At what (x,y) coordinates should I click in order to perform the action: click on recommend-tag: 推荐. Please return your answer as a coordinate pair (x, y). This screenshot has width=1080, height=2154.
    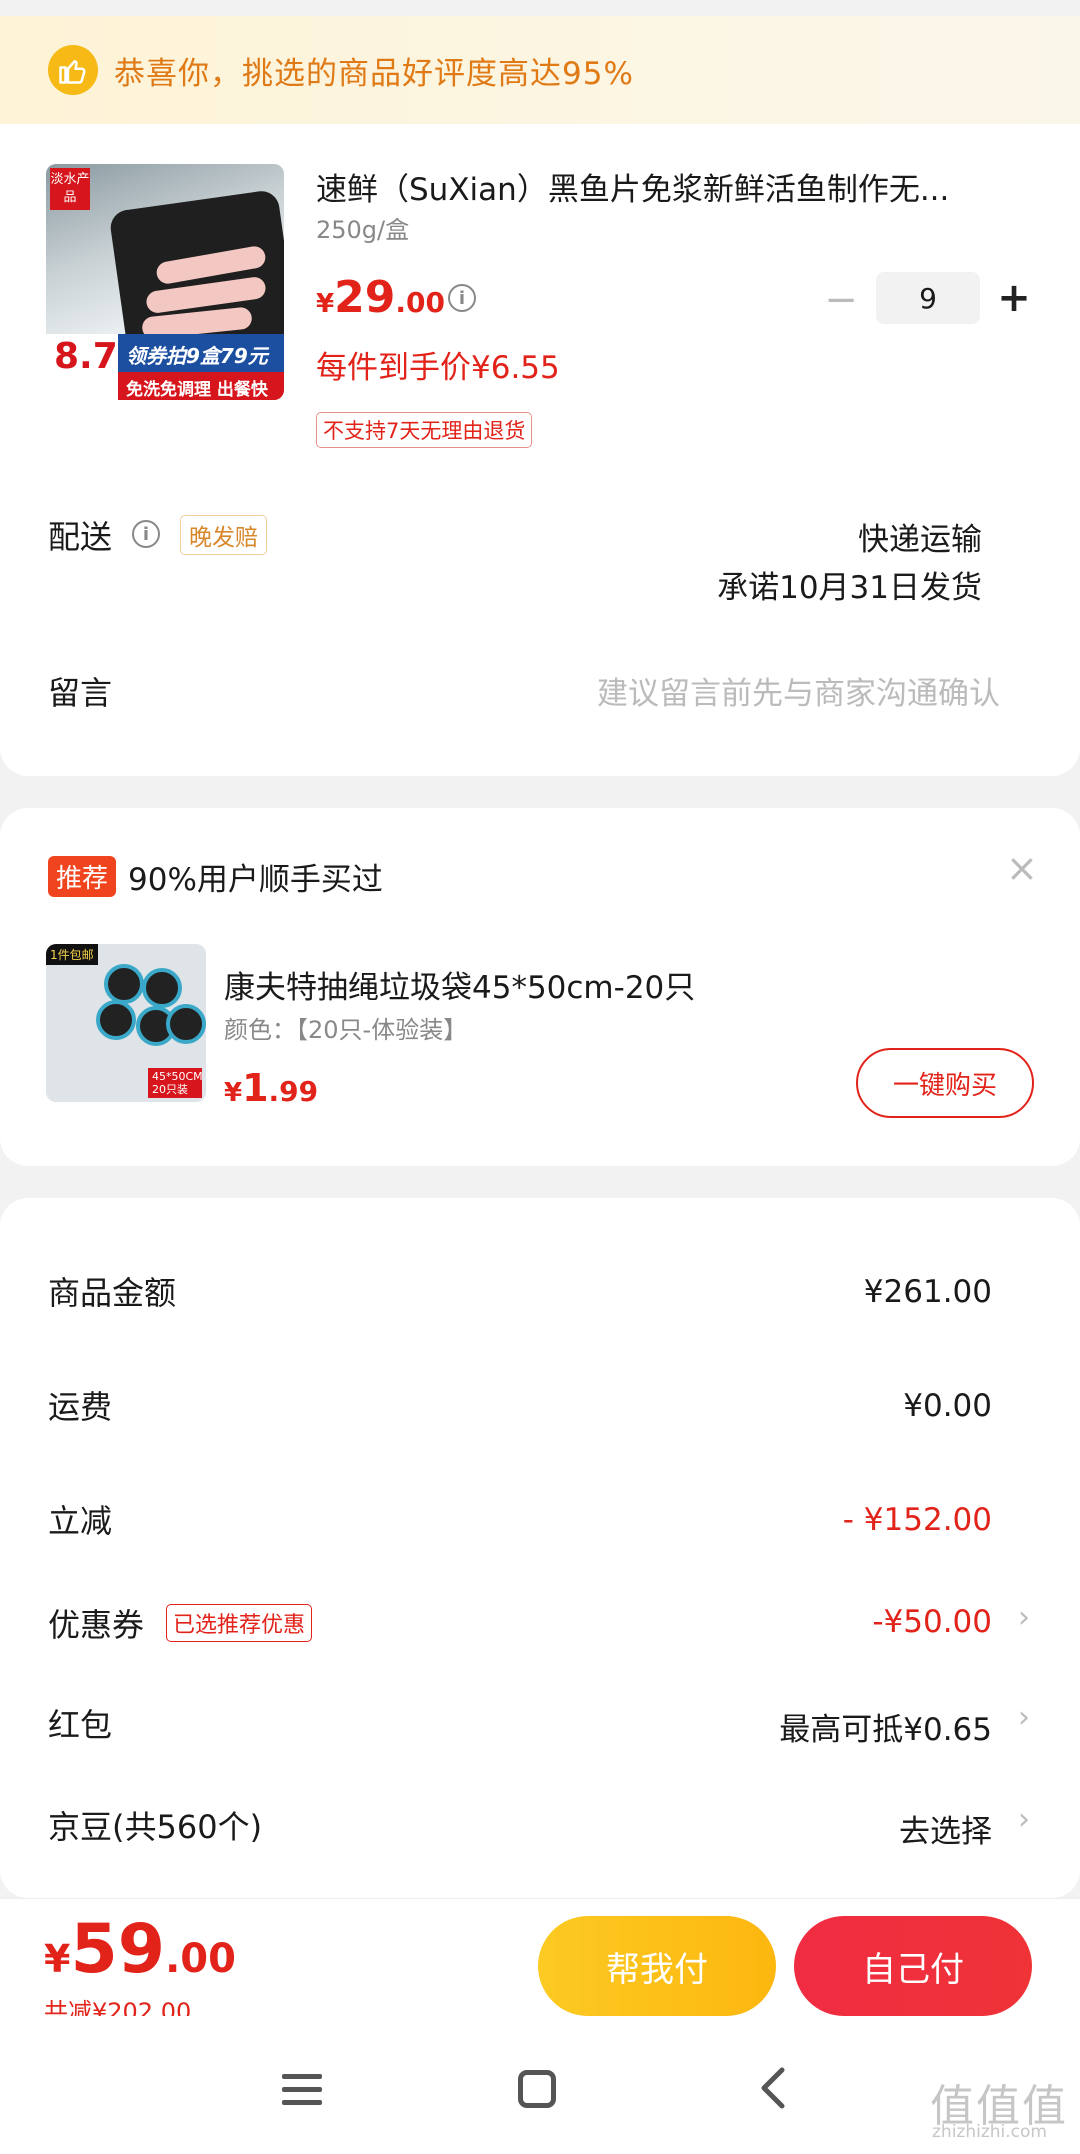
    Looking at the image, I should click on (82, 876).